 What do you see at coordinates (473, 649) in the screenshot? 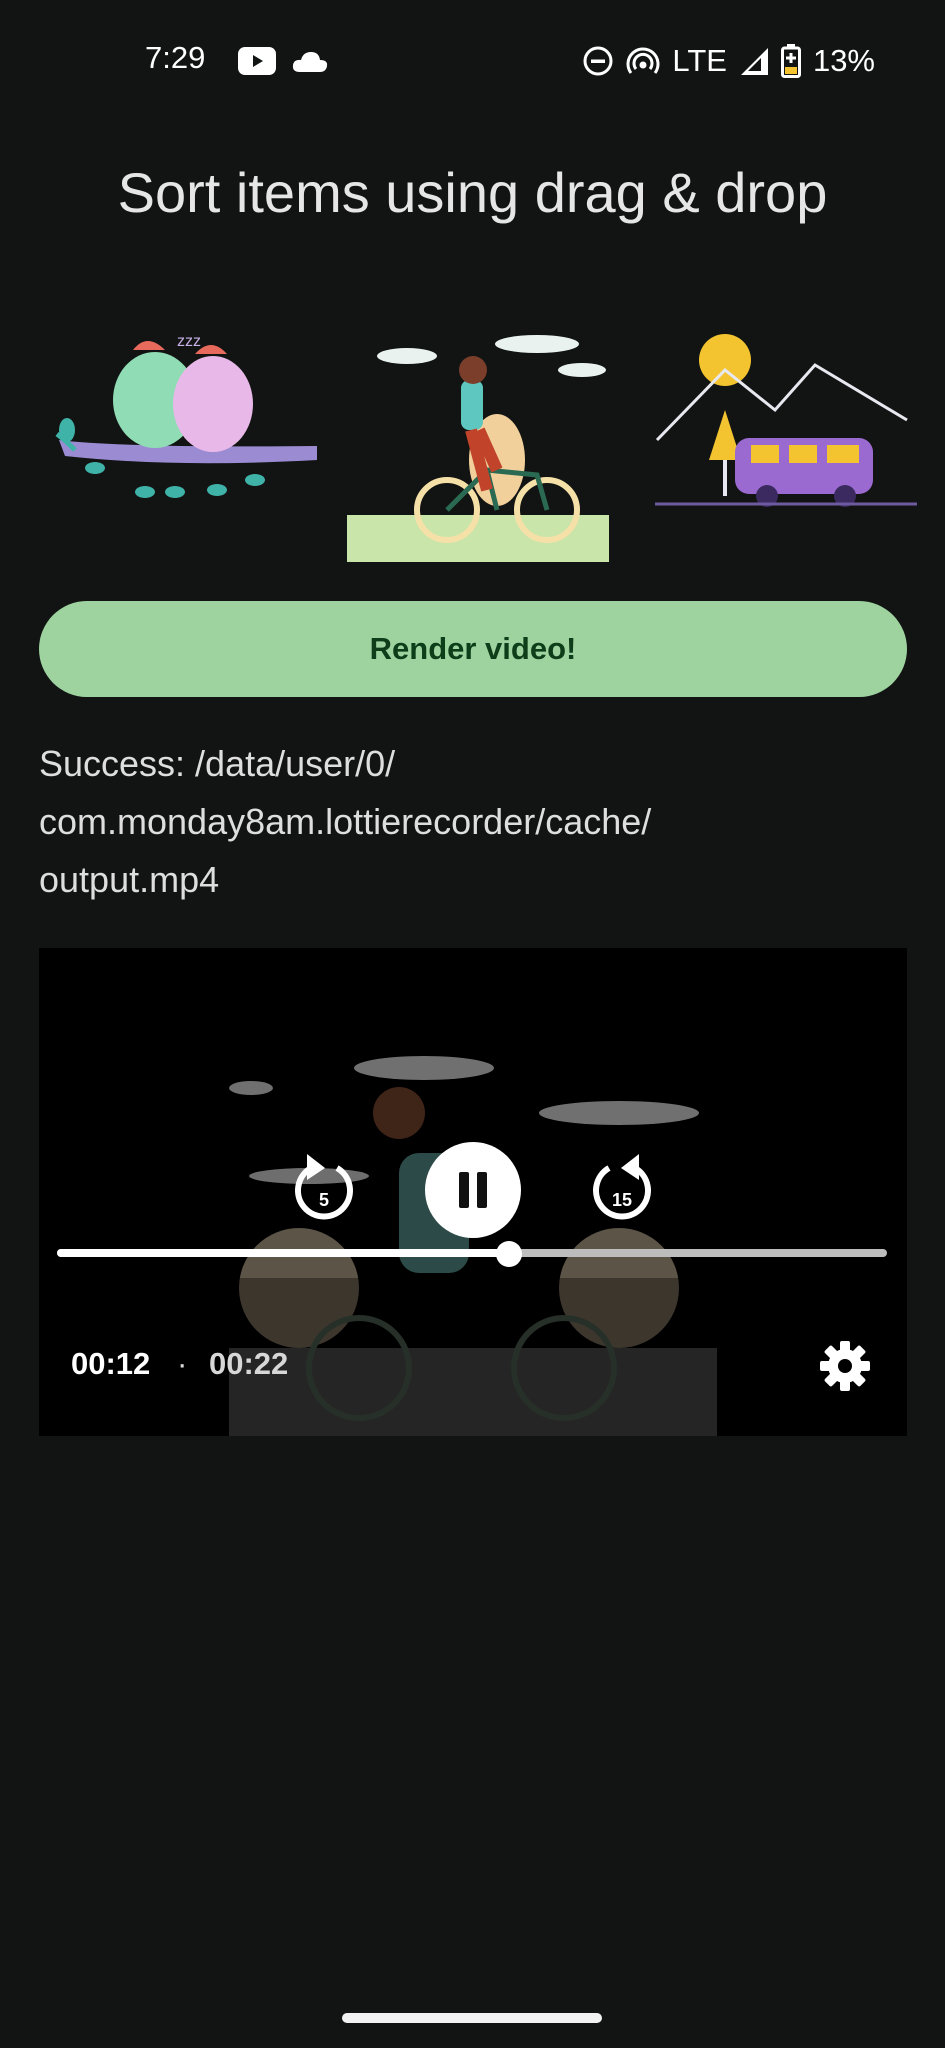
I see `render-video-button: Render video!` at bounding box center [473, 649].